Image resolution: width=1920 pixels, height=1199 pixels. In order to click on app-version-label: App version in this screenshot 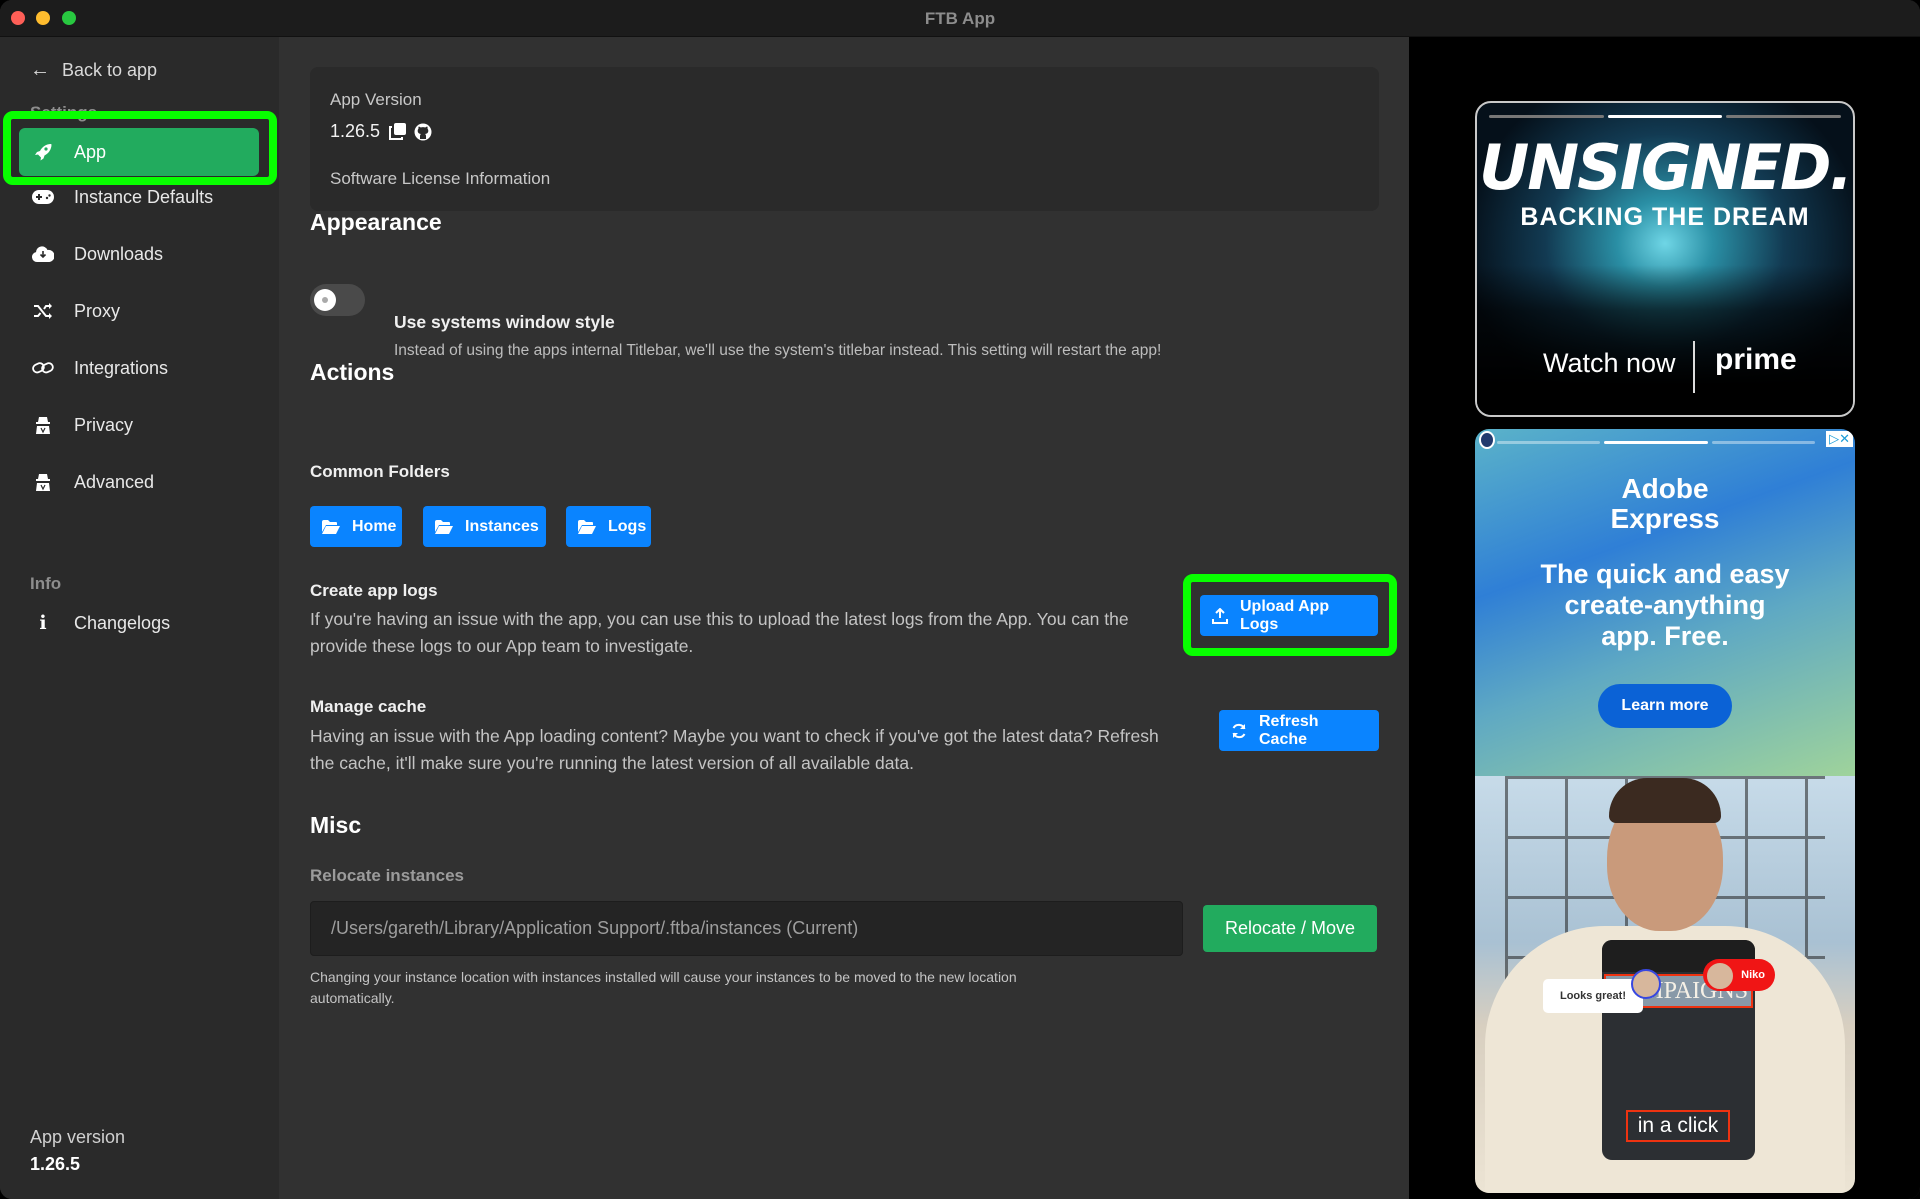, I will do `click(78, 1137)`.